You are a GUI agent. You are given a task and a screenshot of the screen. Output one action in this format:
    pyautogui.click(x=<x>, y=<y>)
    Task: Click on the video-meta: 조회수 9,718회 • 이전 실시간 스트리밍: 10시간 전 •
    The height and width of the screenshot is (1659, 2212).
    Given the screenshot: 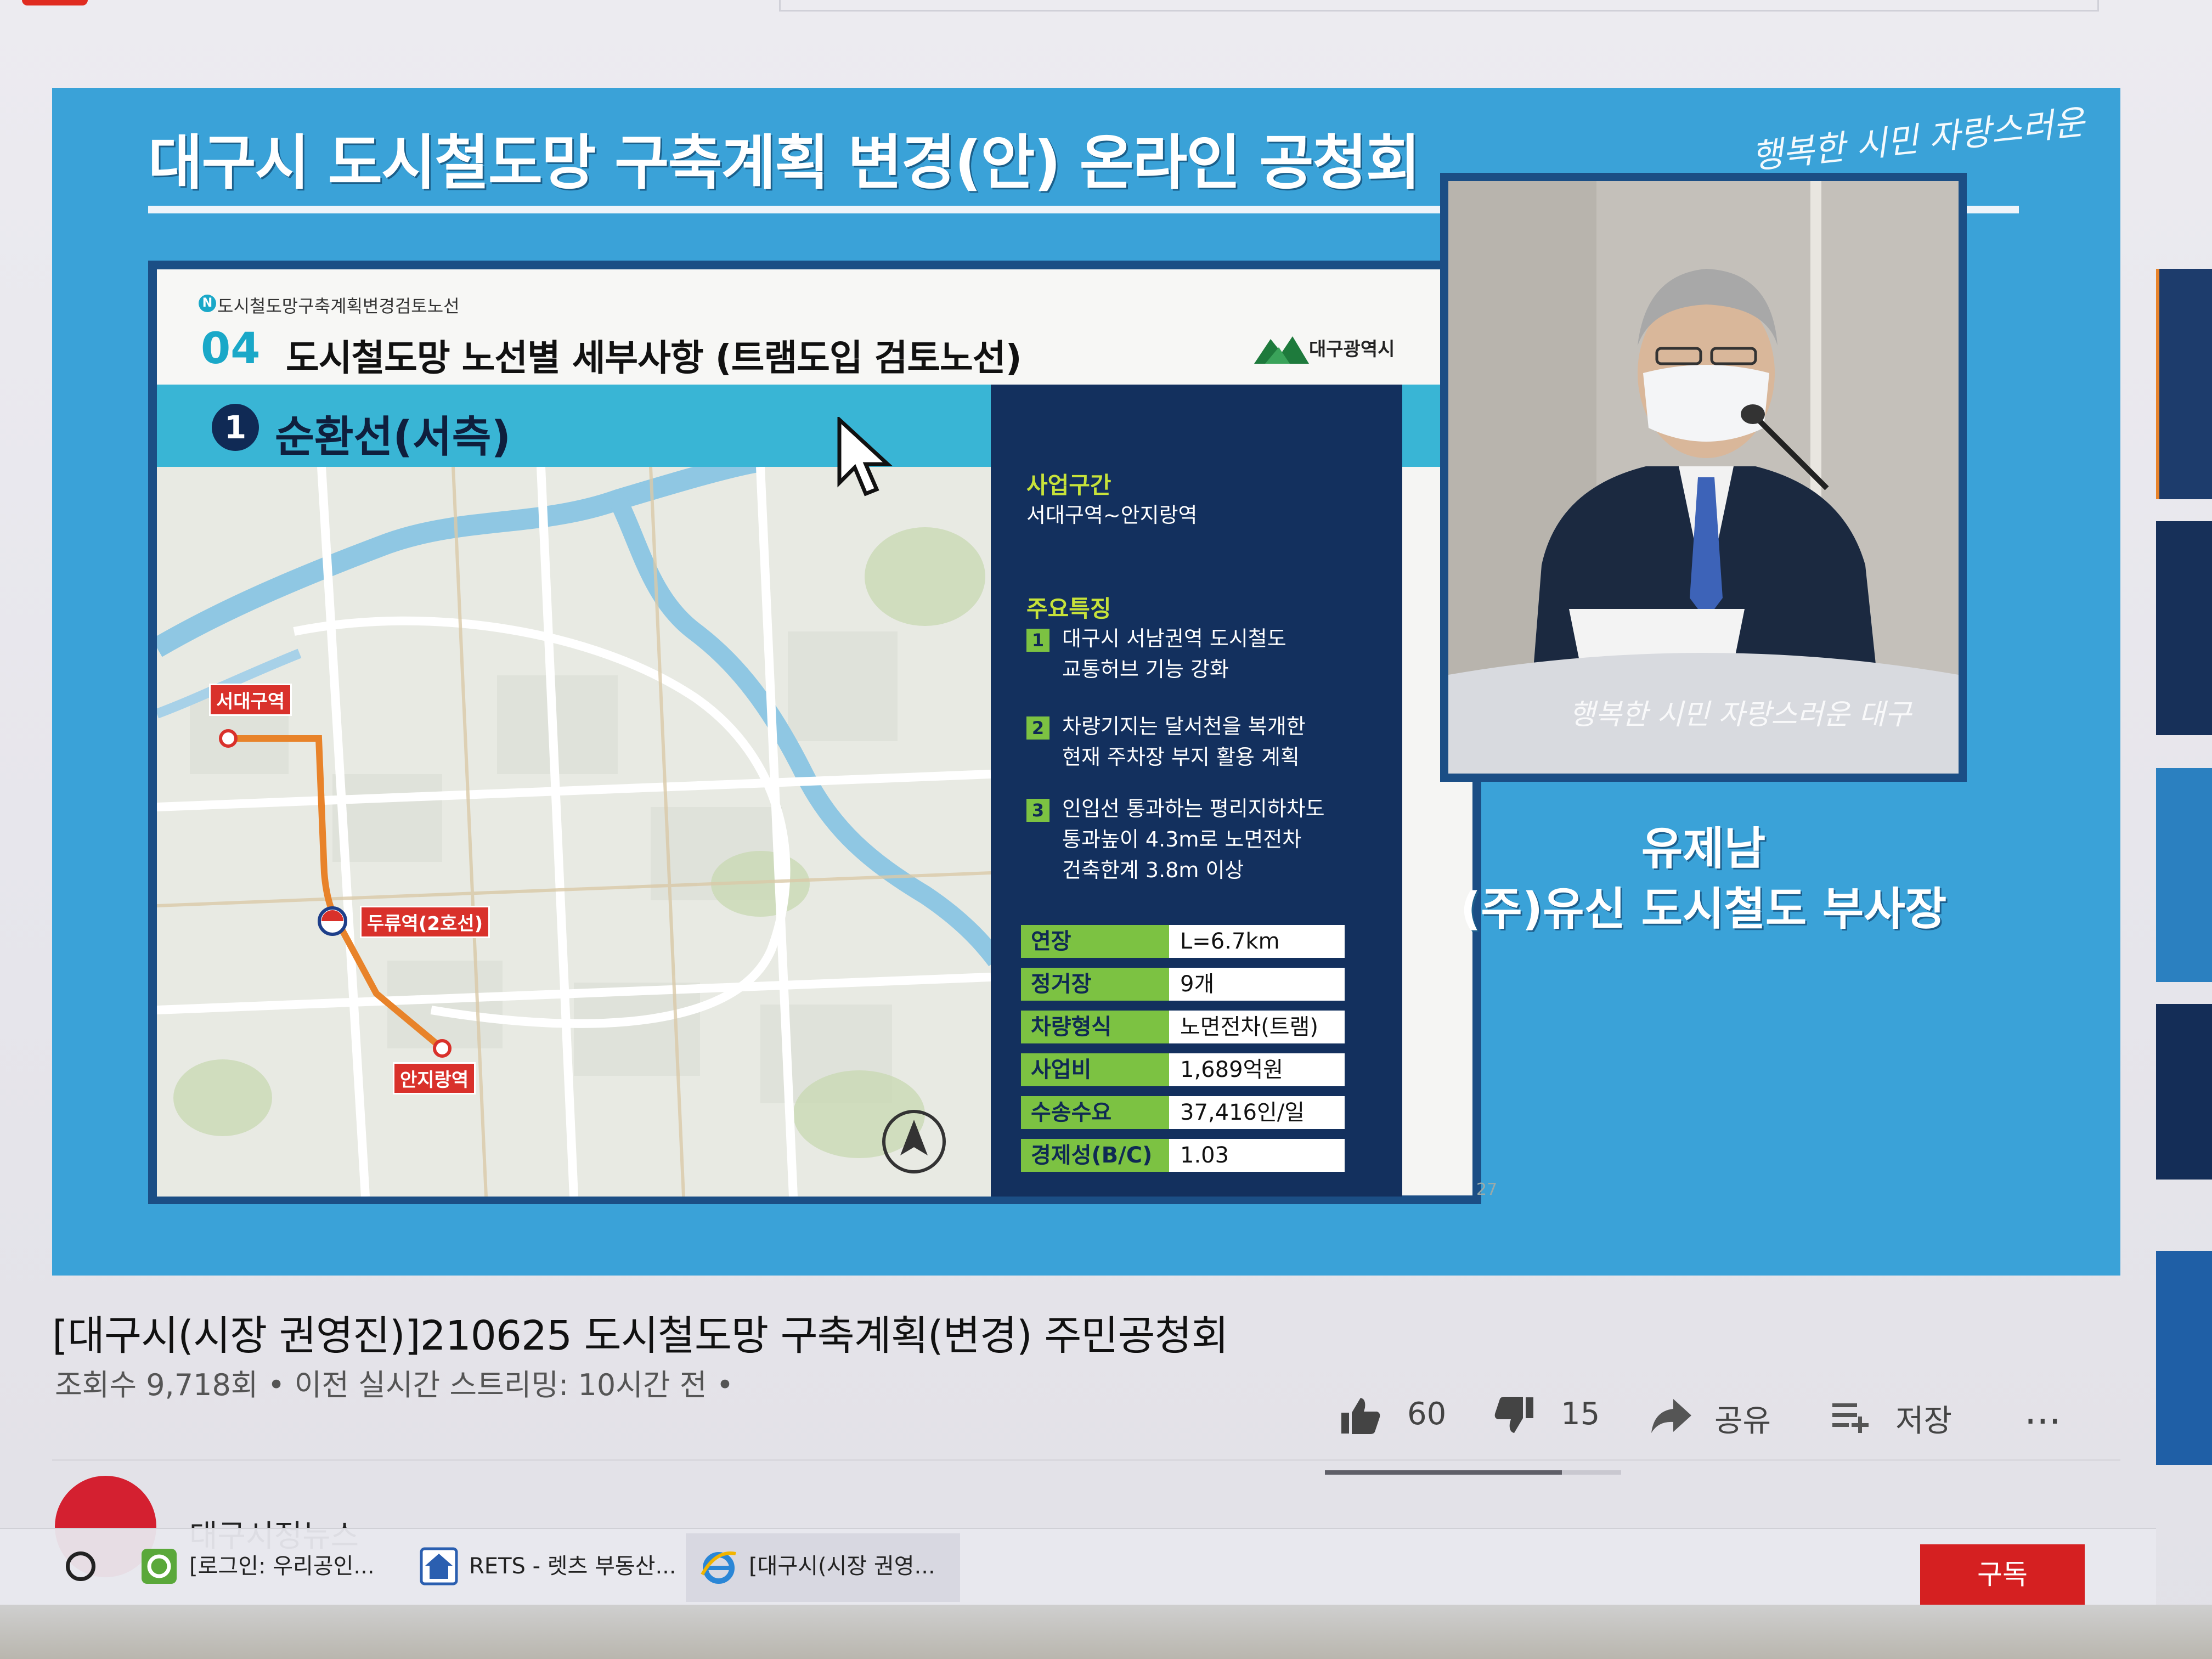 What is the action you would take?
    pyautogui.click(x=394, y=1385)
    